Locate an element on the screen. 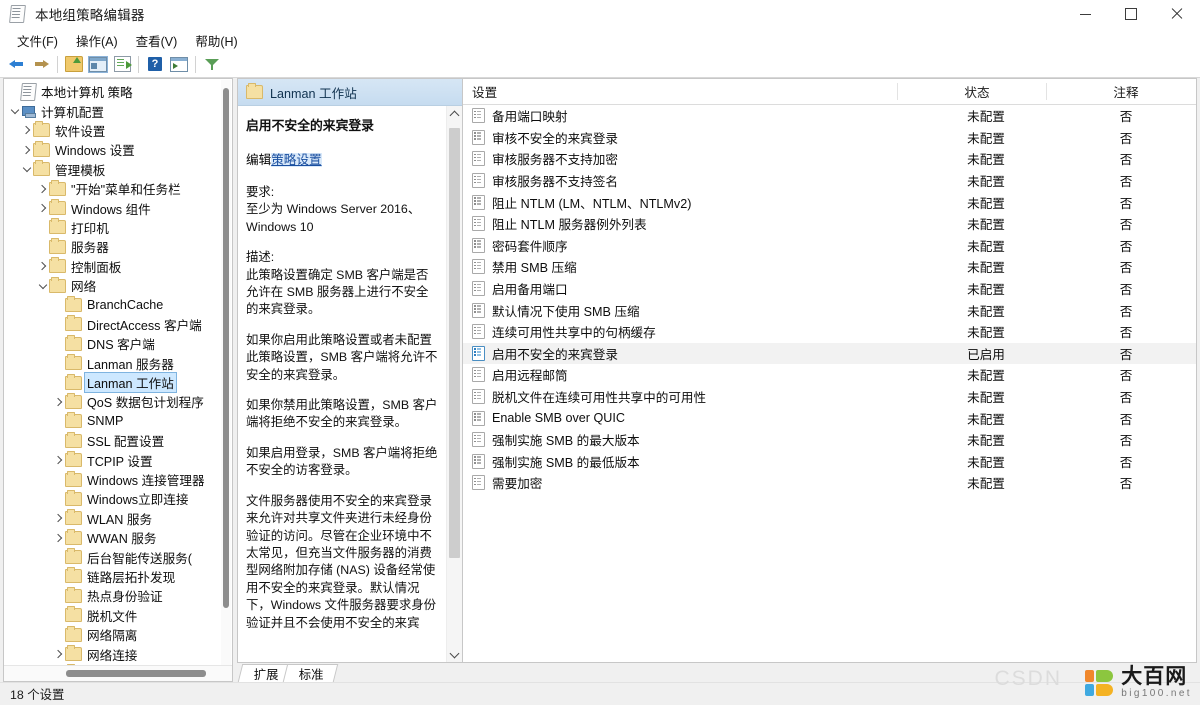 This screenshot has width=1200, height=705. tree-item: SSL 配置设置 is located at coordinates (118, 440).